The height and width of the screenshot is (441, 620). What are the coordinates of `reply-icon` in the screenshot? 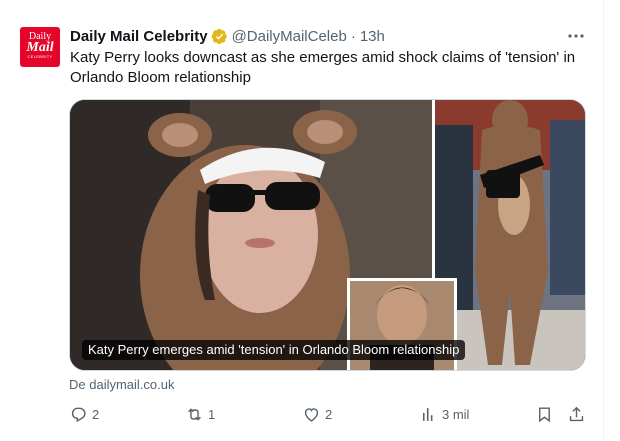 It's located at (78, 414).